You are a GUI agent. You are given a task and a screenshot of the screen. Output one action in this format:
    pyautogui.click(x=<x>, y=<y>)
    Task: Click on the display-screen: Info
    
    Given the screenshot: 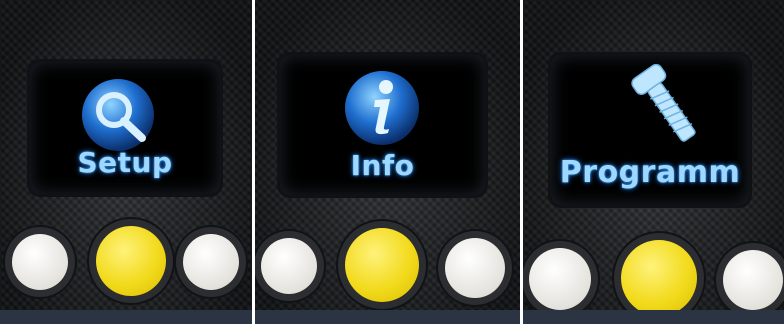 What is the action you would take?
    pyautogui.click(x=382, y=125)
    